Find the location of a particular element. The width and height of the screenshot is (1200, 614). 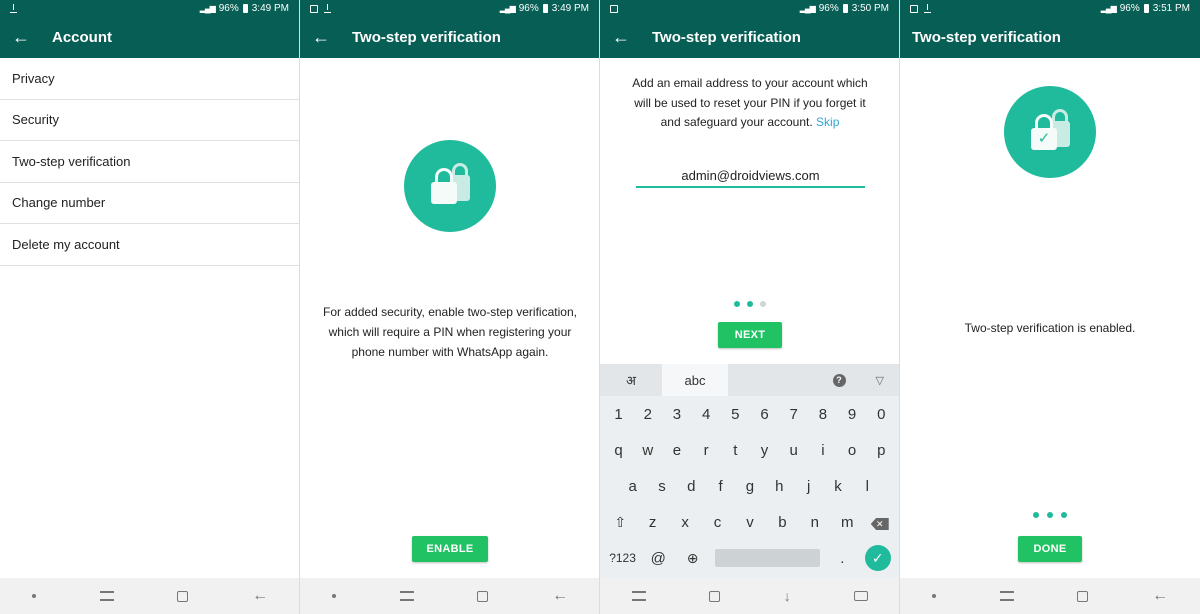

enter-check-icon: ✓ is located at coordinates (877, 558).